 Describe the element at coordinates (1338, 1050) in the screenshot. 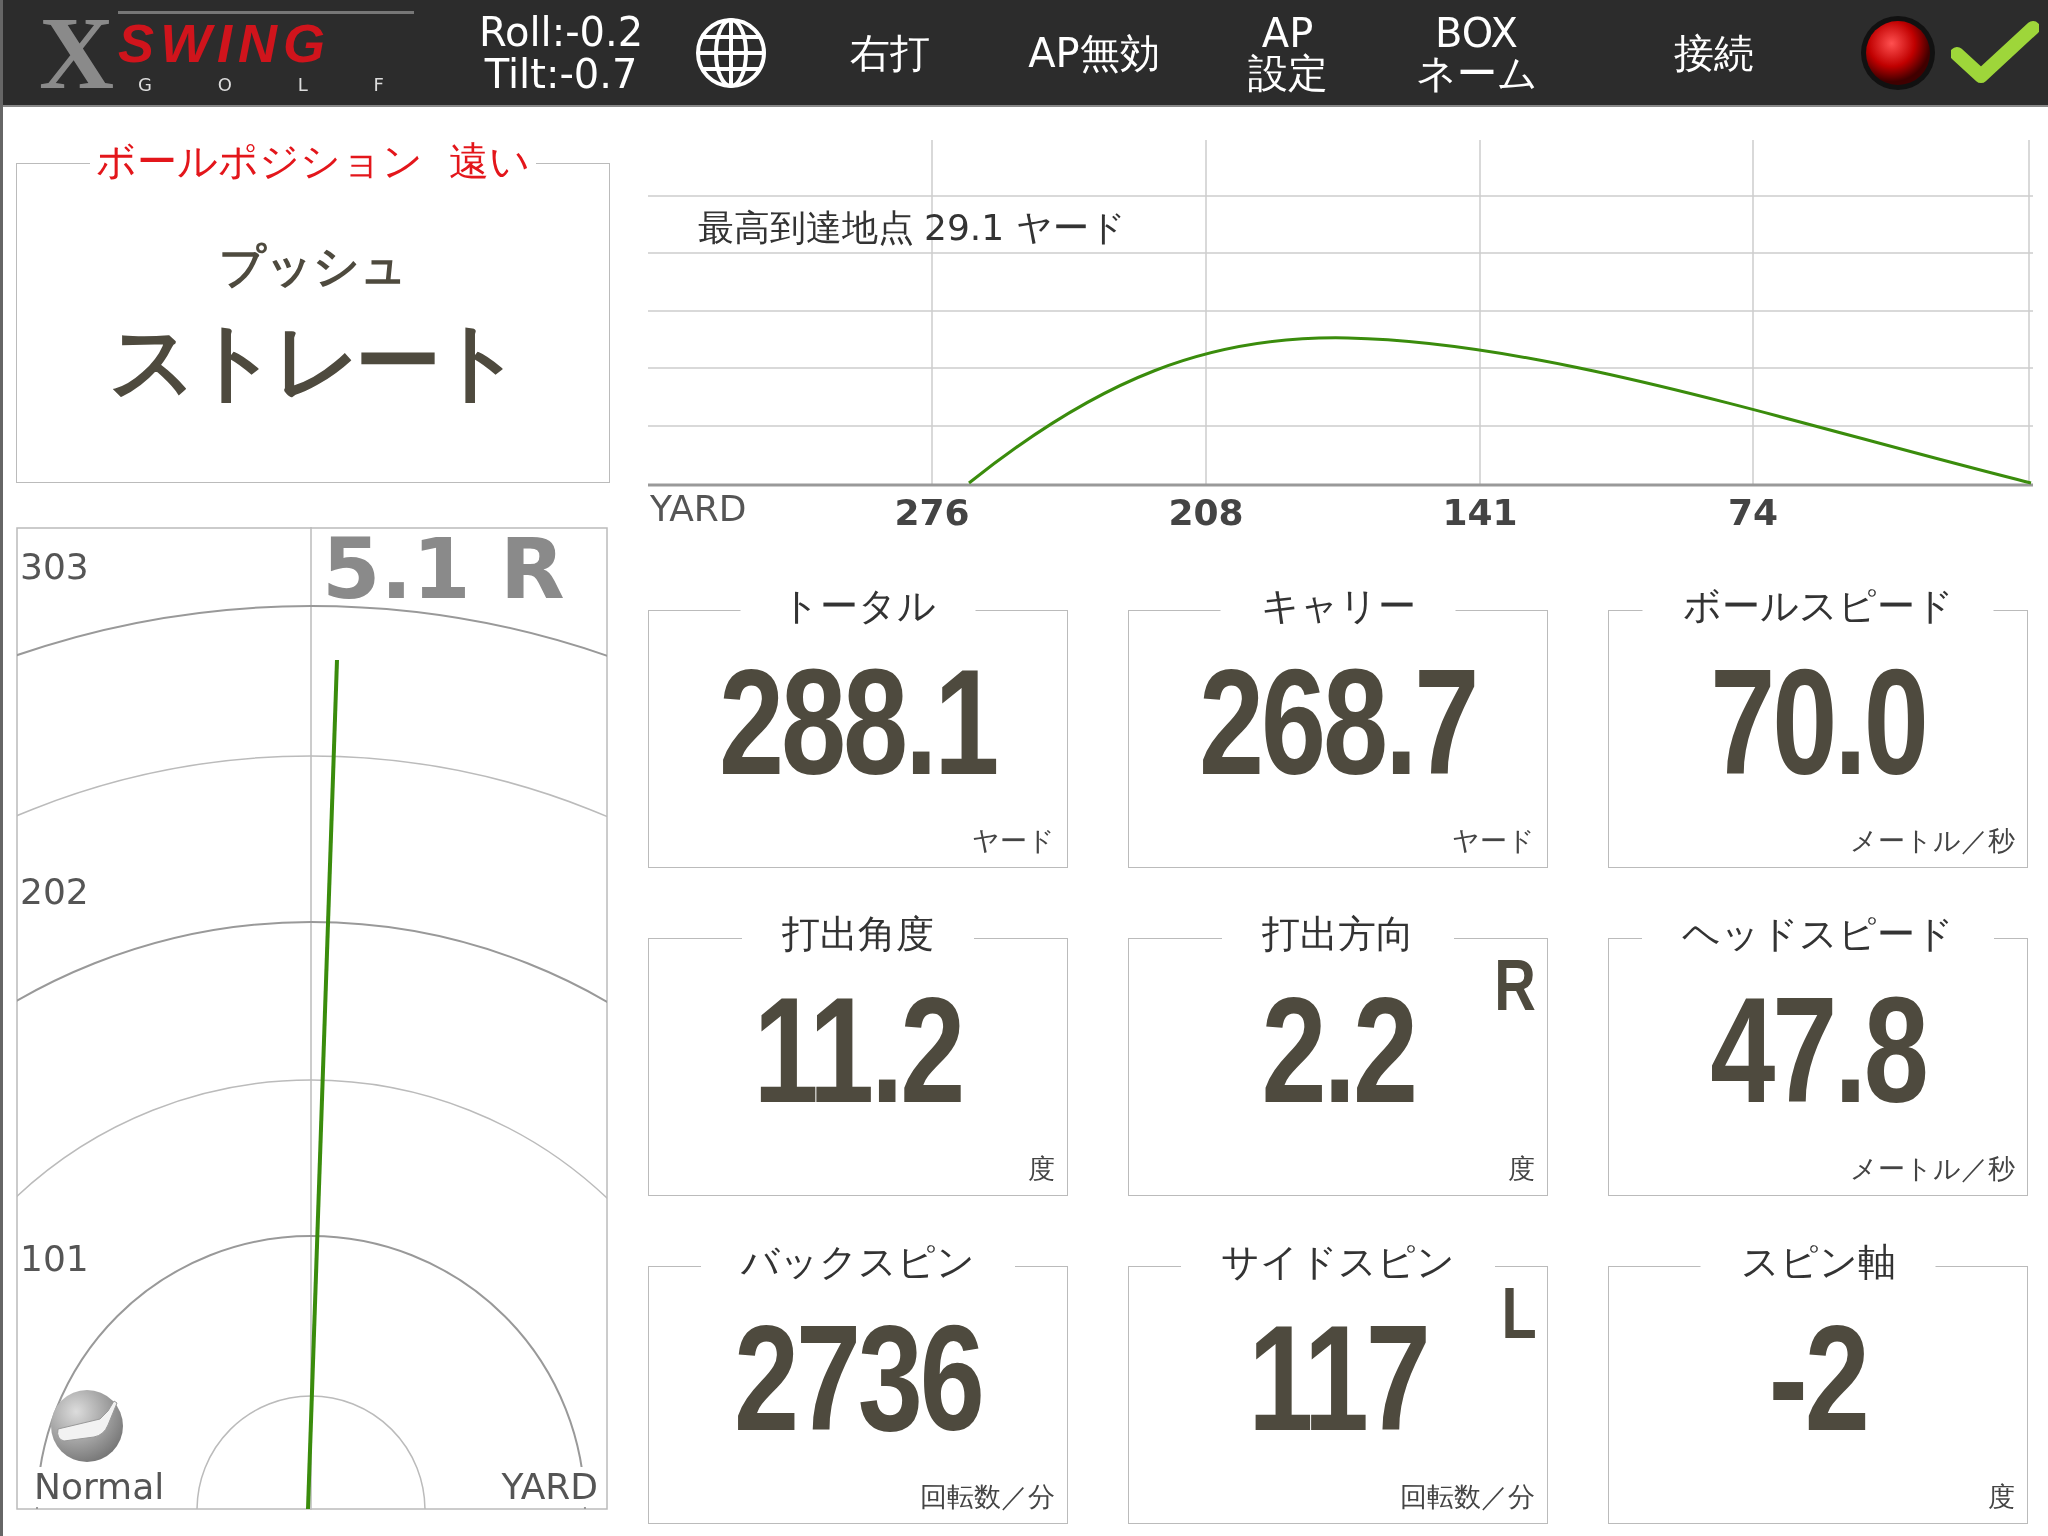

I see `stat-value: 2.2` at that location.